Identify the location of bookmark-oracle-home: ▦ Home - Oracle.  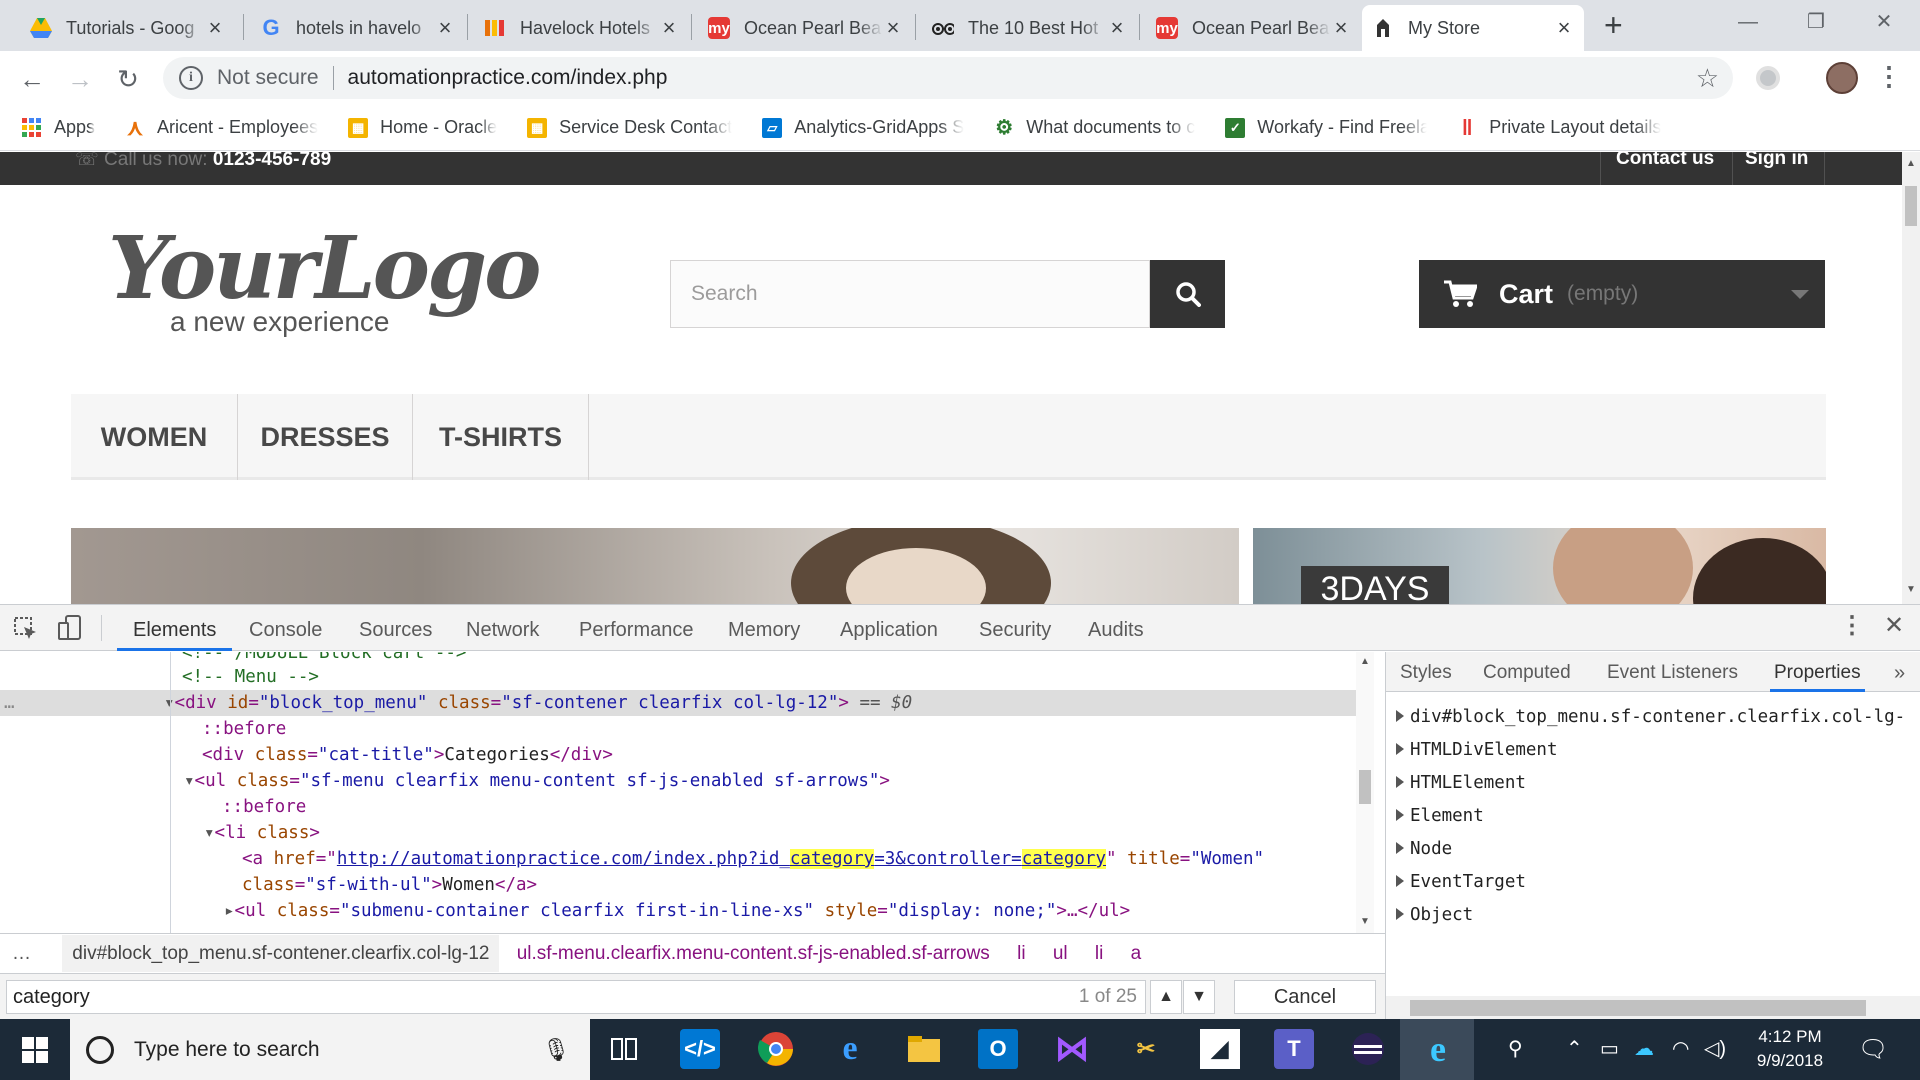
(422, 127).